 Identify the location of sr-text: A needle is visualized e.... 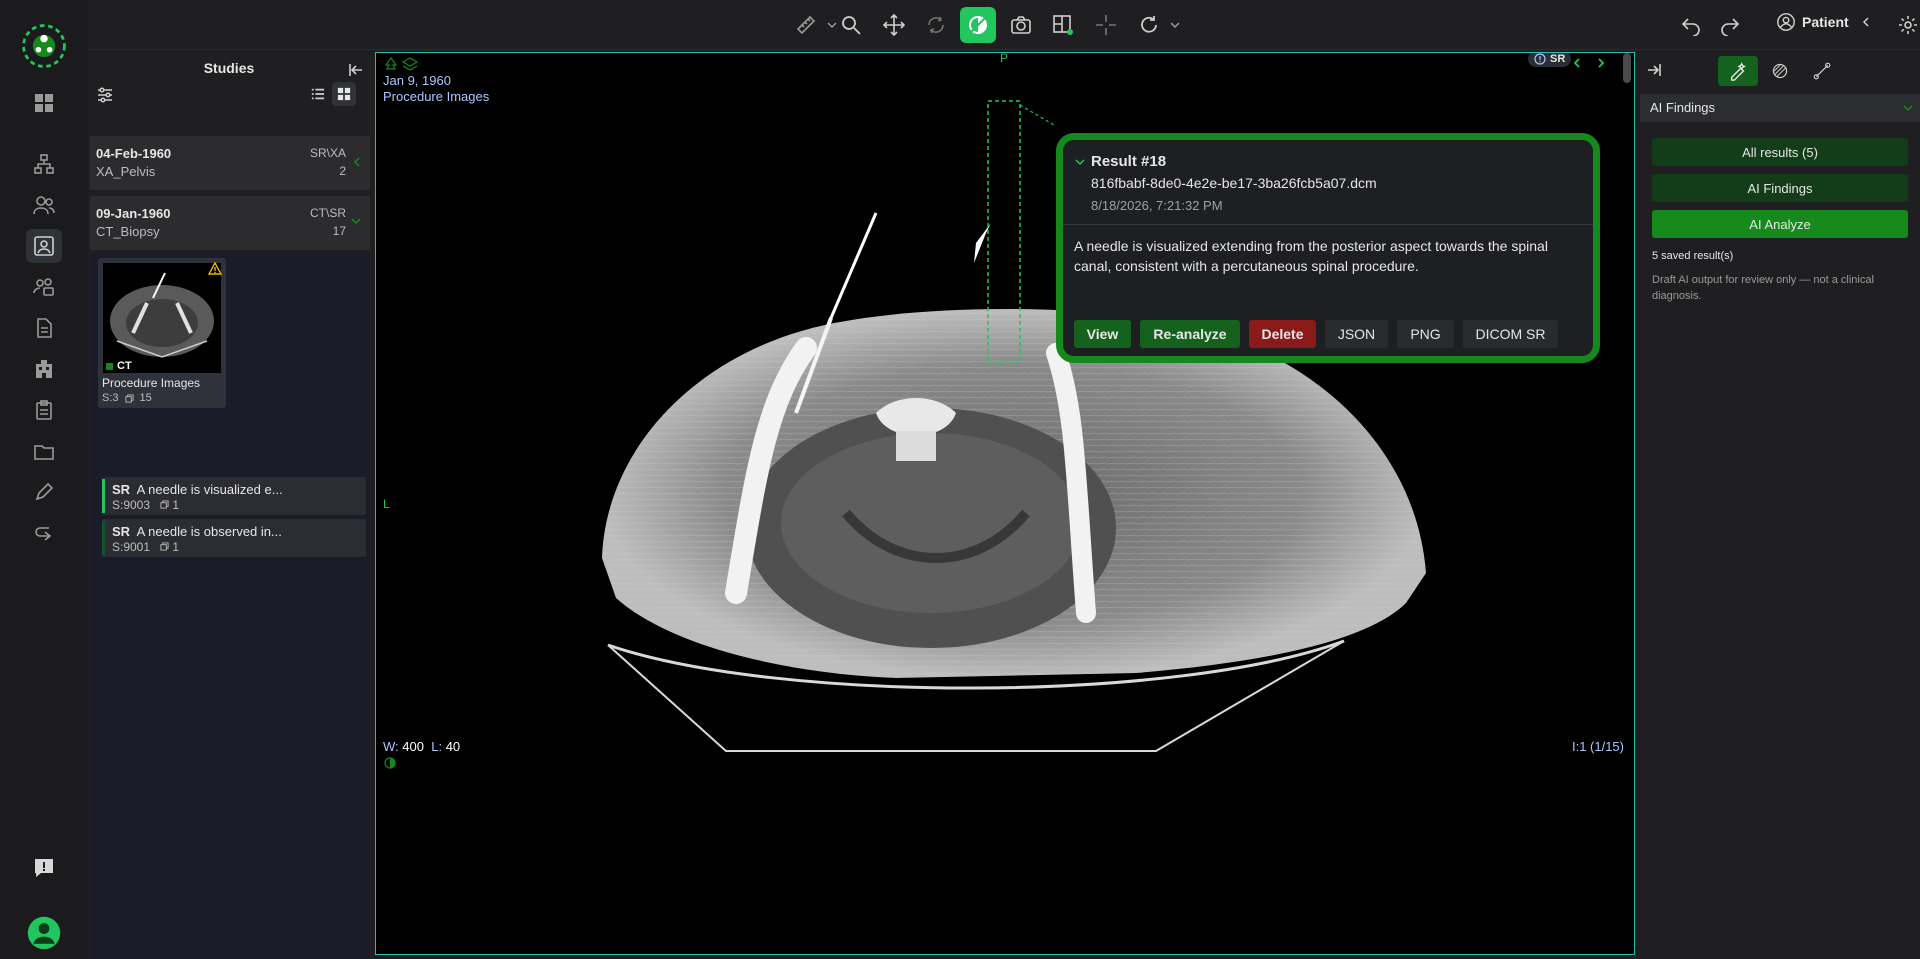
(209, 489).